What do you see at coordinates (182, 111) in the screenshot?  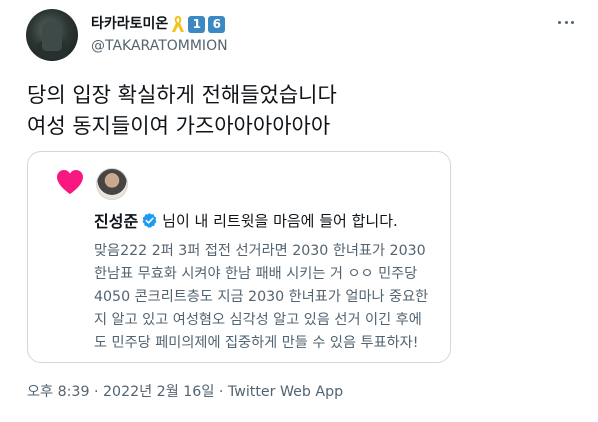 I see `tweet-text: 당의 입장 확실하게 전해들었습니다 여성 동지들이여 가즈아아아아아아` at bounding box center [182, 111].